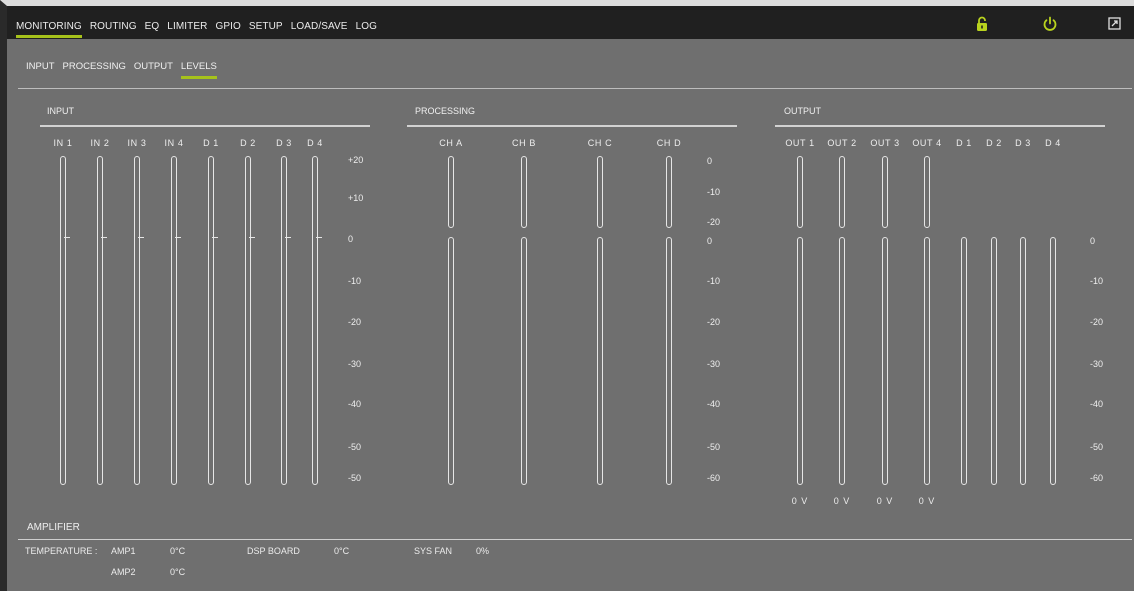 The width and height of the screenshot is (1134, 591). What do you see at coordinates (178, 551) in the screenshot?
I see `amp1-temperature: 0°C` at bounding box center [178, 551].